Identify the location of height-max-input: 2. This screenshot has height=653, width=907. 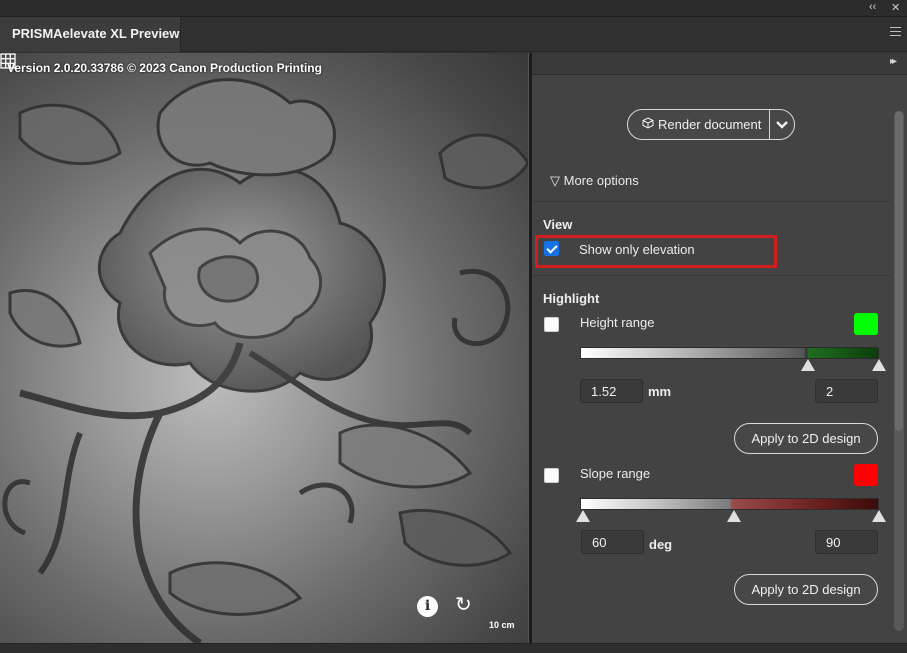
(846, 391).